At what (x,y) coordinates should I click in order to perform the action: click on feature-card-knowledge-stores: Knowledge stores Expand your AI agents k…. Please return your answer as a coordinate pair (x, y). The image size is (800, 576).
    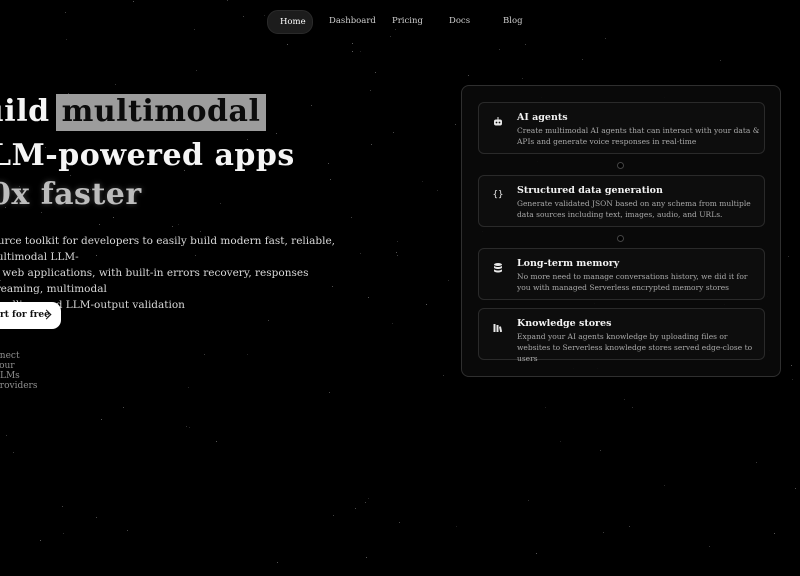
    Looking at the image, I should click on (621, 335).